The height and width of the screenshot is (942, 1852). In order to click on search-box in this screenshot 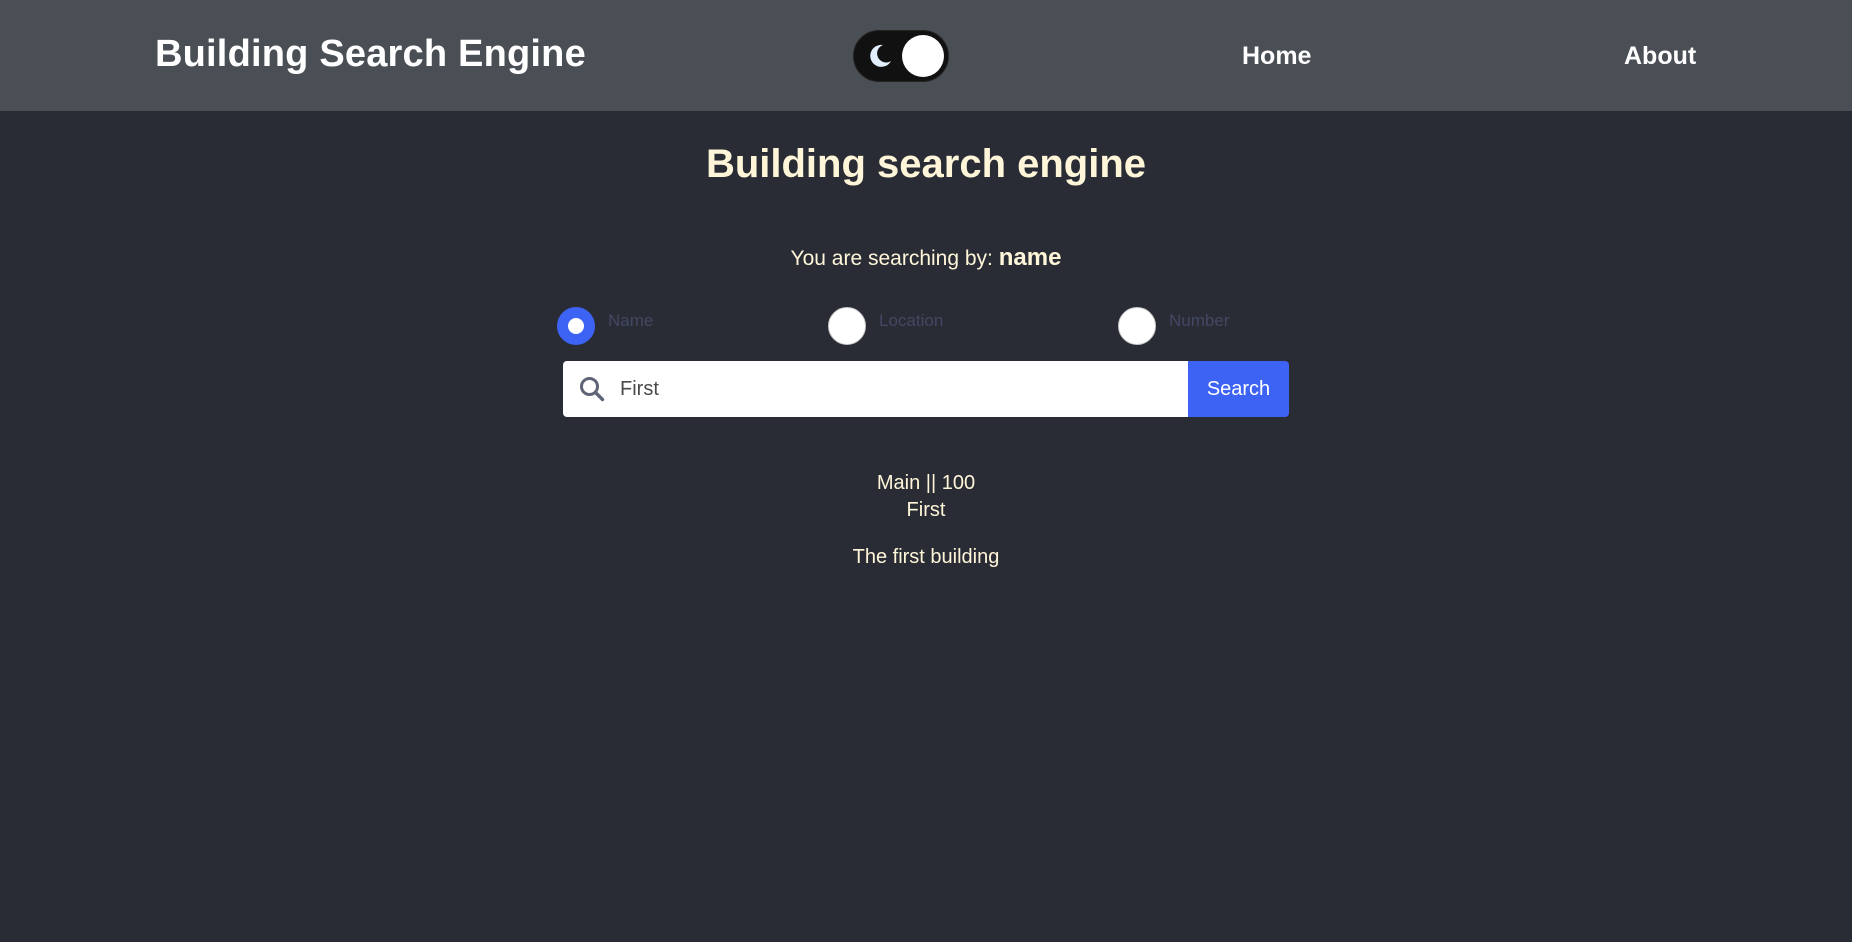, I will do `click(875, 389)`.